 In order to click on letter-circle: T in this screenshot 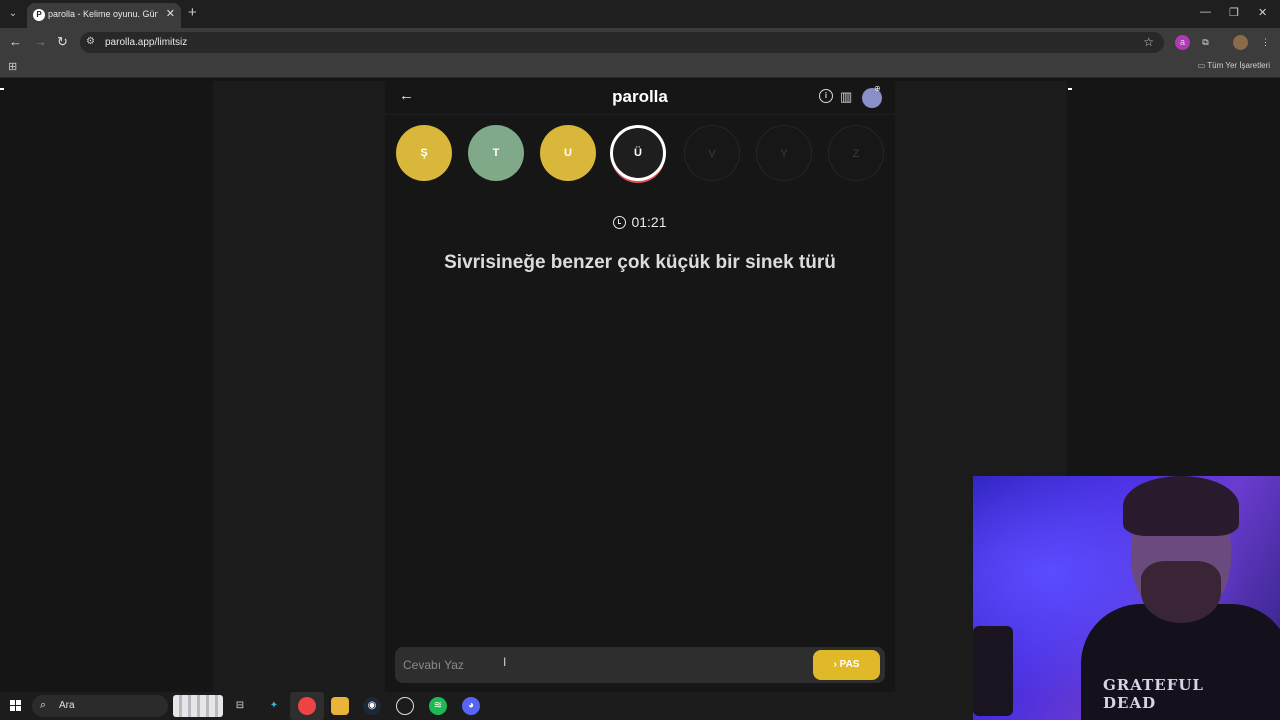, I will do `click(496, 153)`.